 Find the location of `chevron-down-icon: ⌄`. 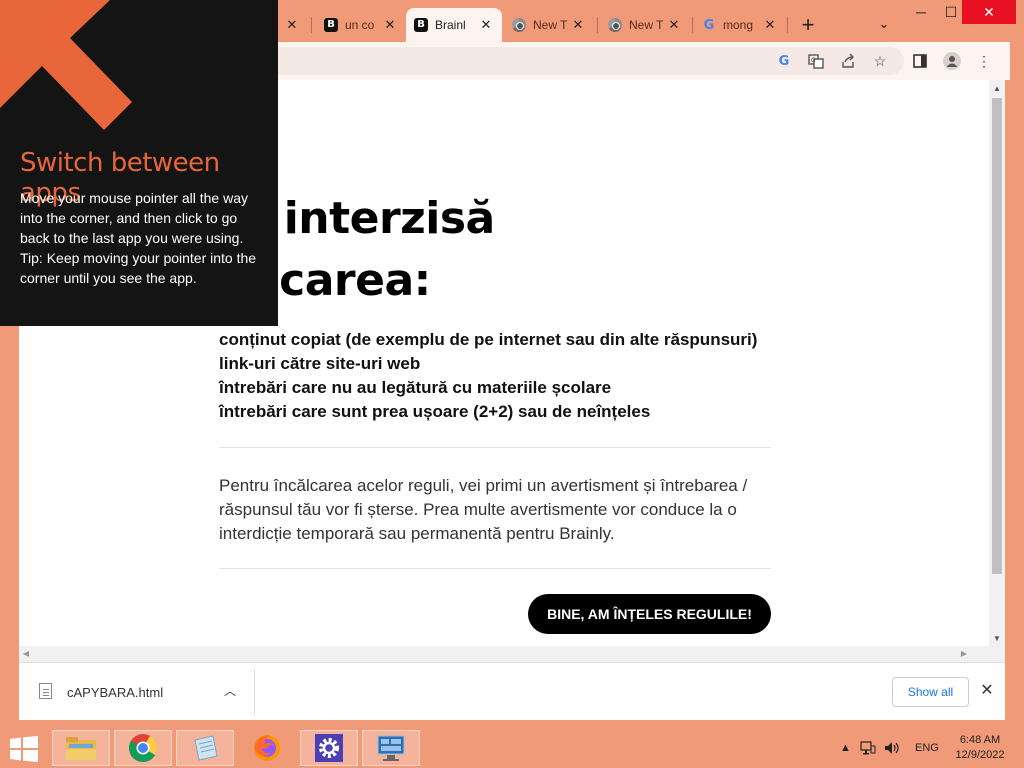

chevron-down-icon: ⌄ is located at coordinates (884, 26).